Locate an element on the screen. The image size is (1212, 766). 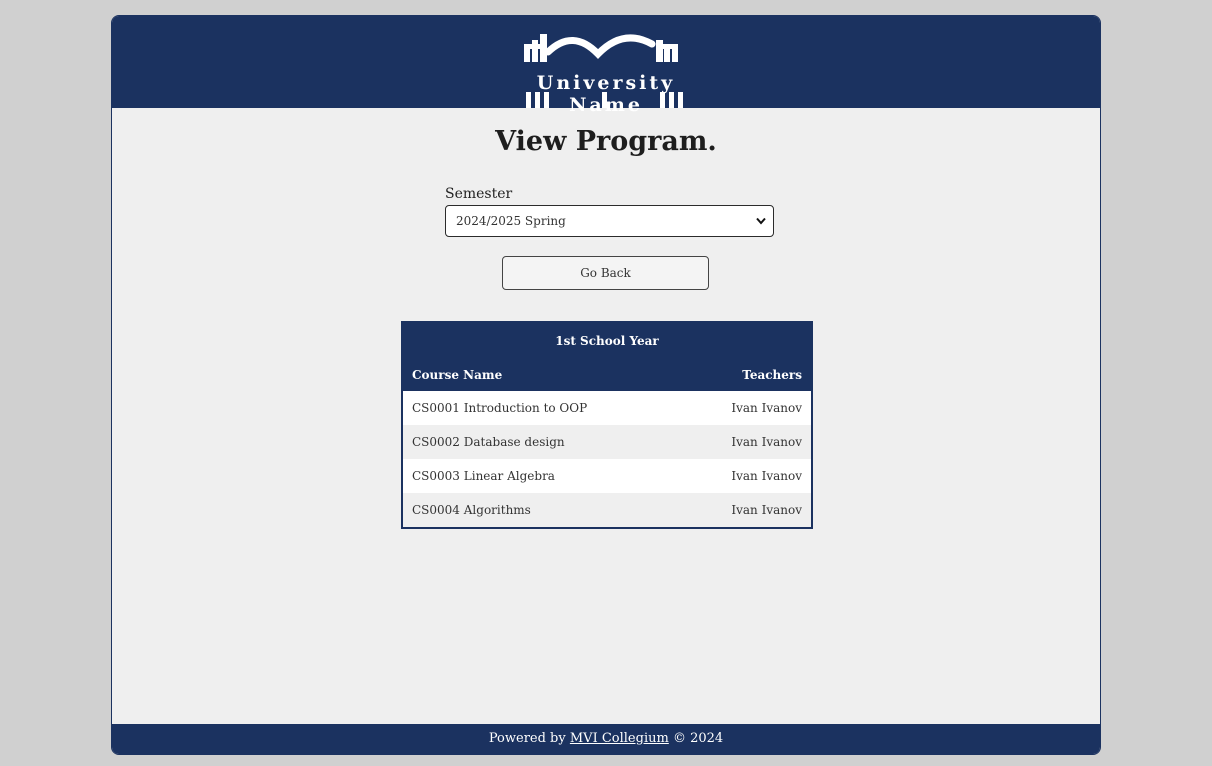
school-year-header: 1st School Year is located at coordinates (607, 340).